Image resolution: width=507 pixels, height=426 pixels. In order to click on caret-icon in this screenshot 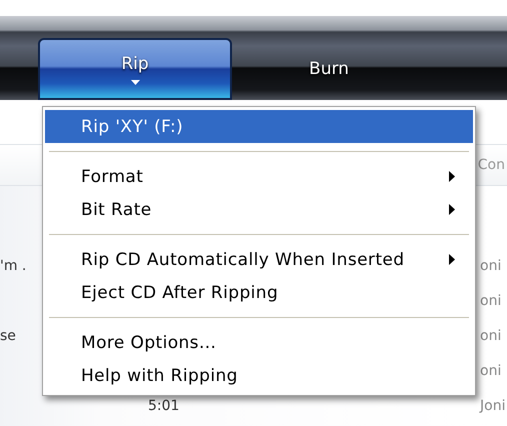, I will do `click(135, 82)`.